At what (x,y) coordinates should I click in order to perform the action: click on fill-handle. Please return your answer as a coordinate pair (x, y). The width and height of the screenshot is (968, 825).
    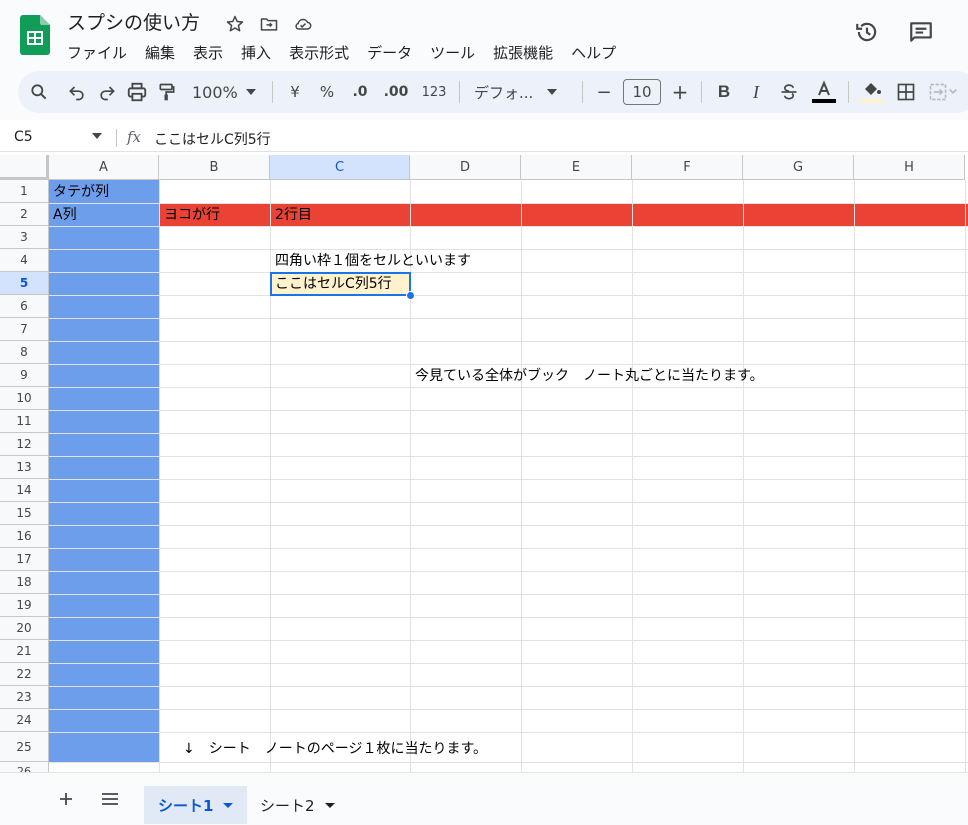
    Looking at the image, I should click on (410, 295).